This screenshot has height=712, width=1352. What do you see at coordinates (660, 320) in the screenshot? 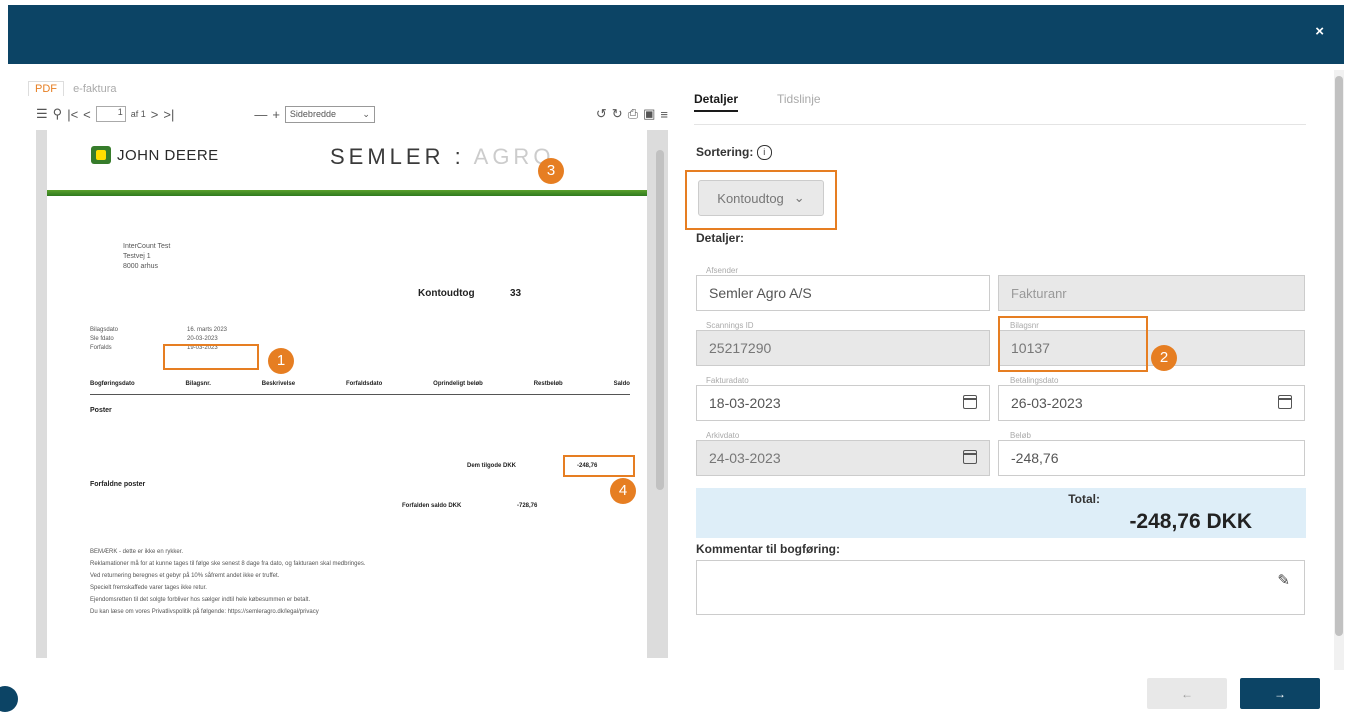
I see `pdf-scrollbar` at bounding box center [660, 320].